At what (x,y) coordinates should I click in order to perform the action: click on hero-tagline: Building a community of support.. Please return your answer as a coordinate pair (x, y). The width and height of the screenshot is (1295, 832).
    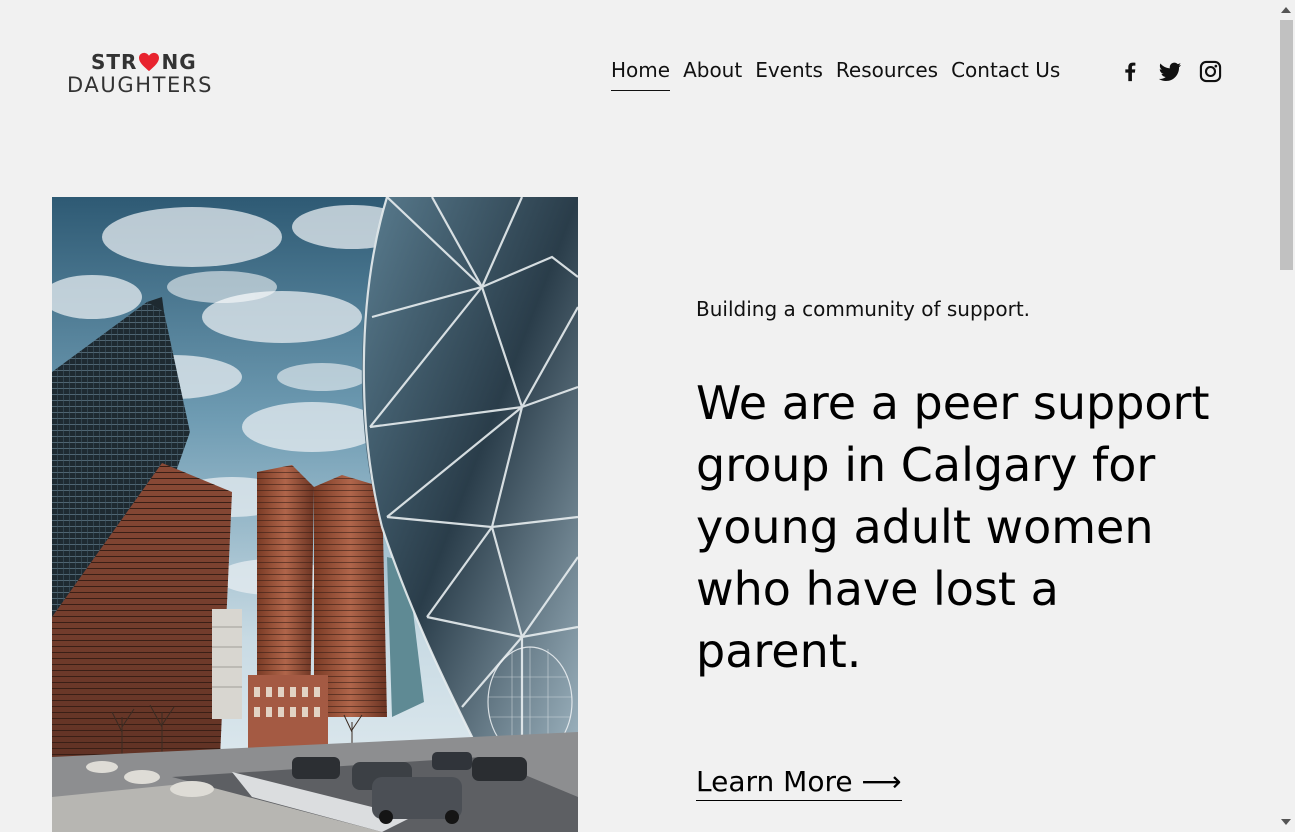
    Looking at the image, I should click on (863, 309).